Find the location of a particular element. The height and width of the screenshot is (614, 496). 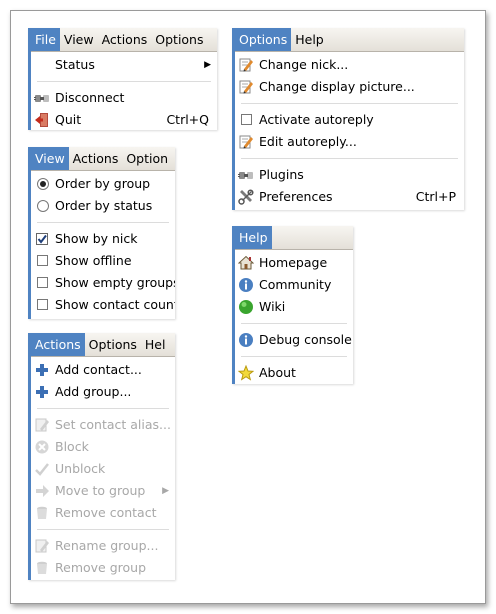

menubar: Actions Options Hel is located at coordinates (103, 345).